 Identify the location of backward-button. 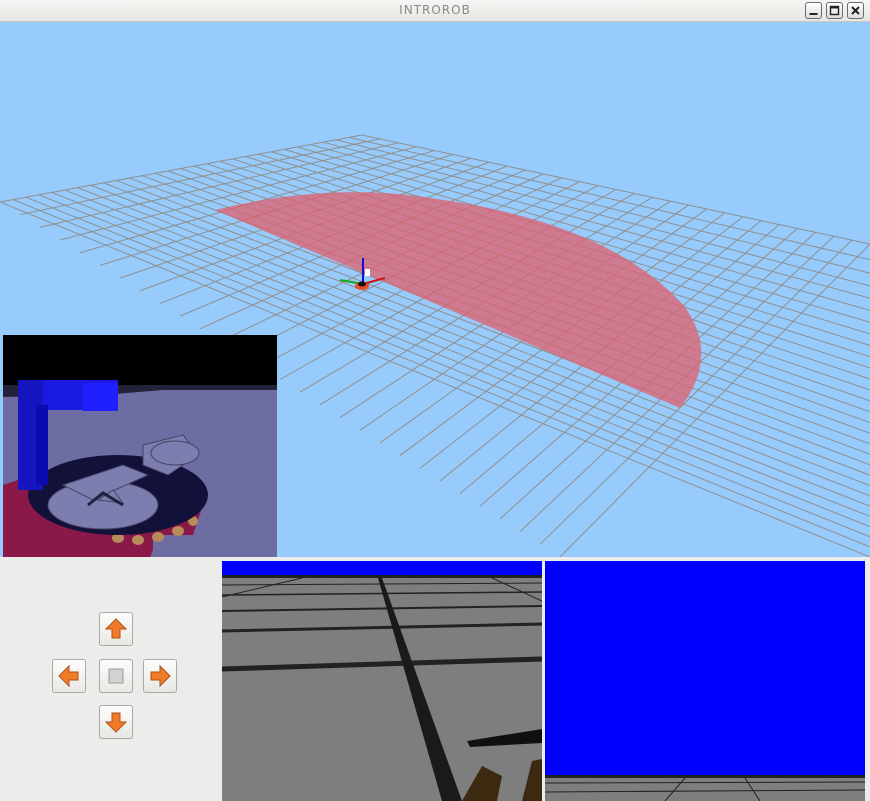
(116, 722).